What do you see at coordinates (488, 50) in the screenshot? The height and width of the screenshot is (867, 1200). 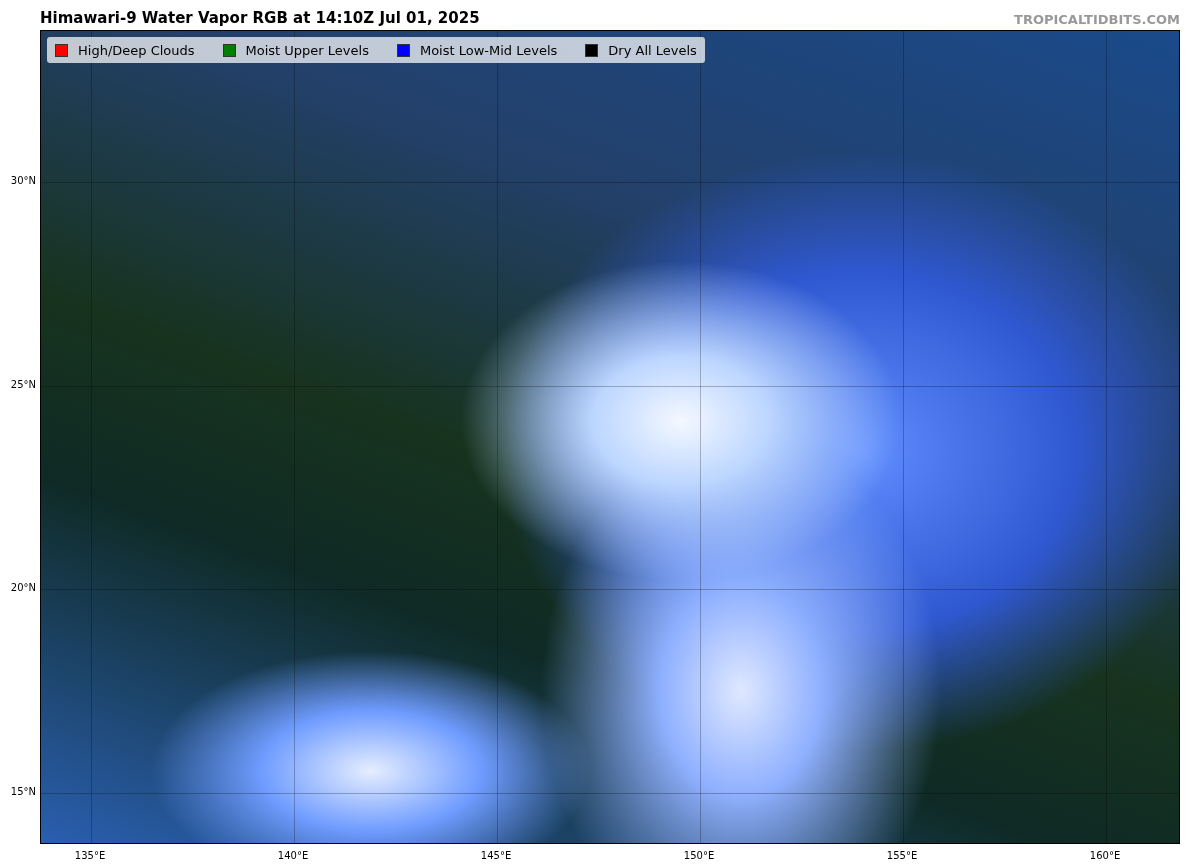 I see `legend-label: Moist Low-Mid Levels` at bounding box center [488, 50].